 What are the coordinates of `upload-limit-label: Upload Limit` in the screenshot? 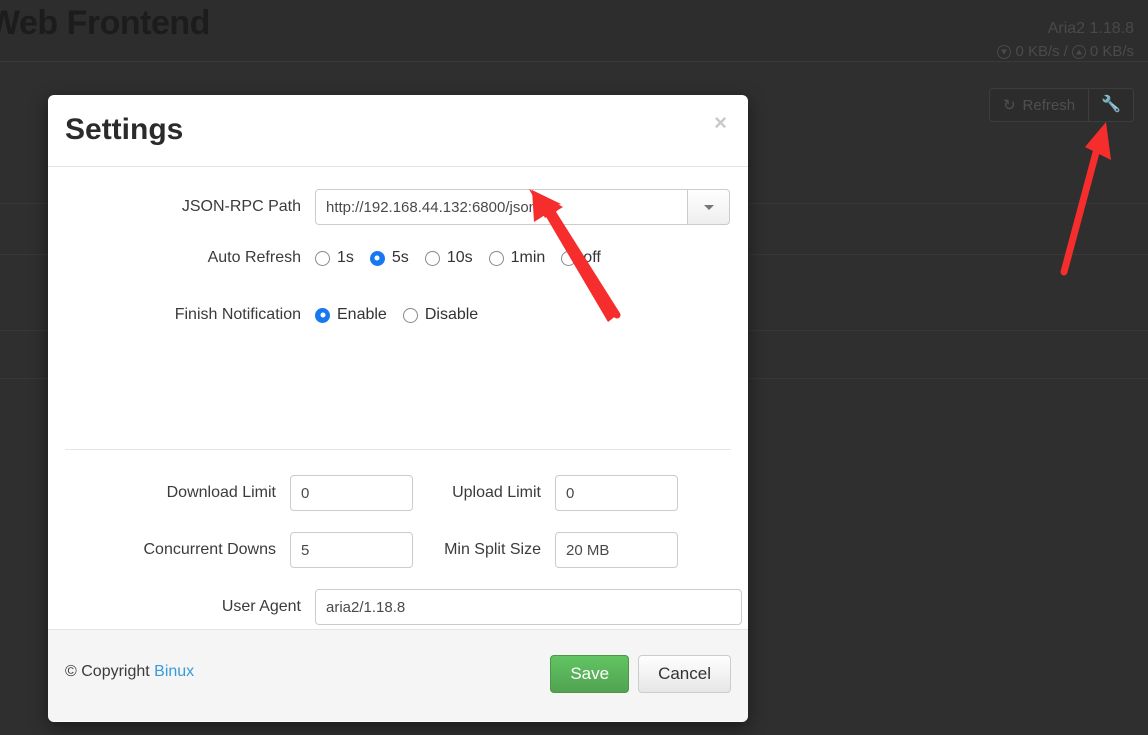 It's located at (496, 492).